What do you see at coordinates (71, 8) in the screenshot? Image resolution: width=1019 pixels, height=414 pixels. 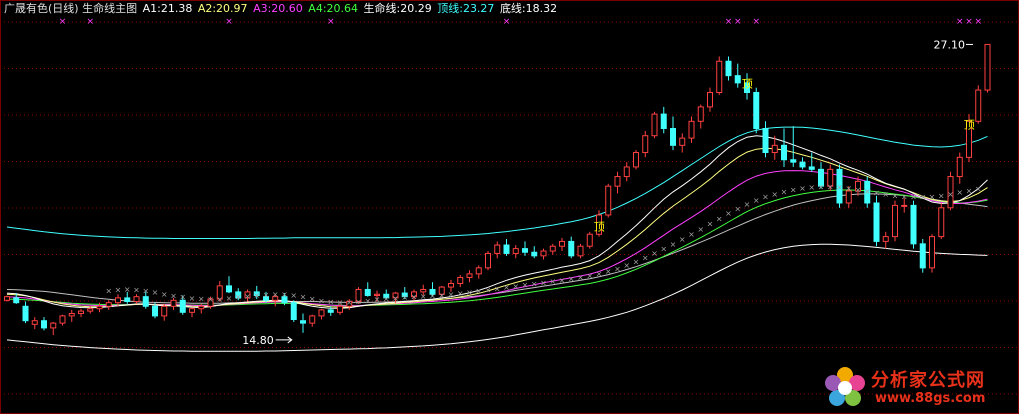 I see `chart-title: 广晟有色(日线) 生命线主图` at bounding box center [71, 8].